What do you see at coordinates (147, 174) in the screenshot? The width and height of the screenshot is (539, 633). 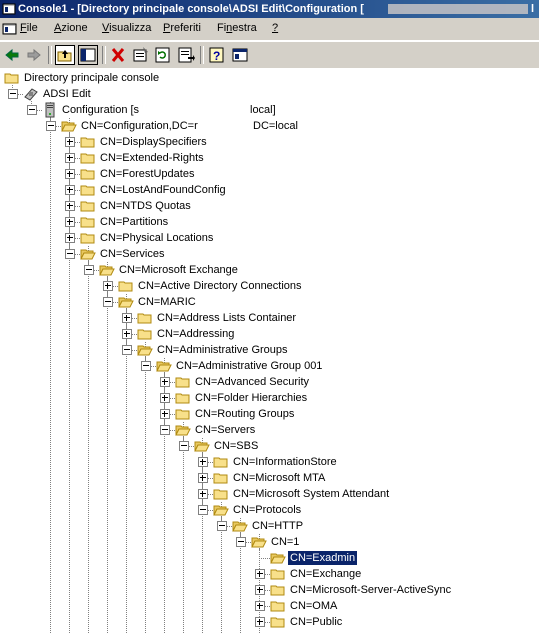 I see `tree-node-label: CN=ForestUpdates` at bounding box center [147, 174].